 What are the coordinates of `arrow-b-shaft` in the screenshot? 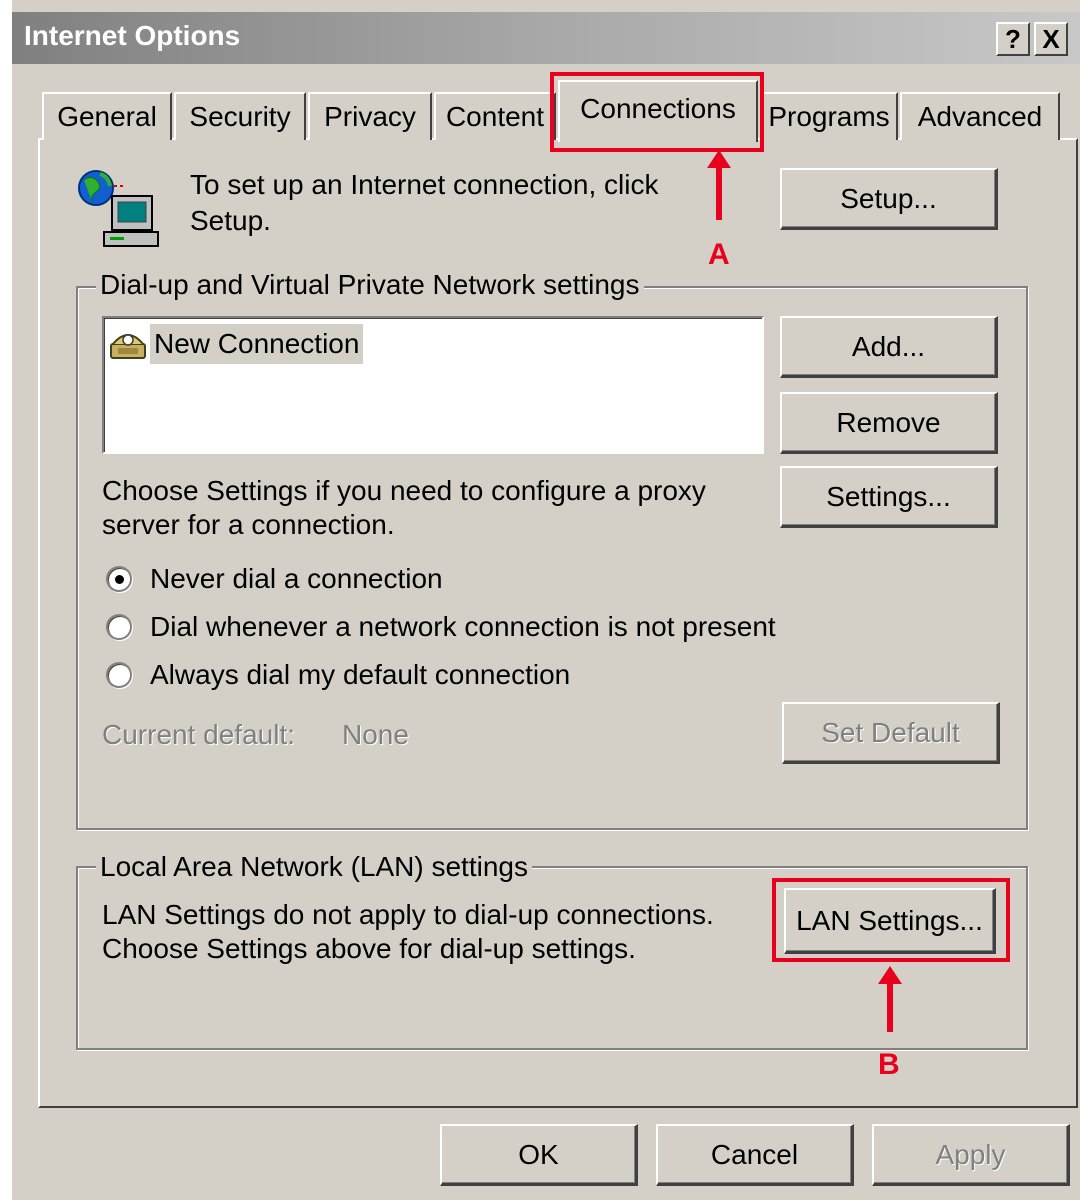 It's located at (890, 1007).